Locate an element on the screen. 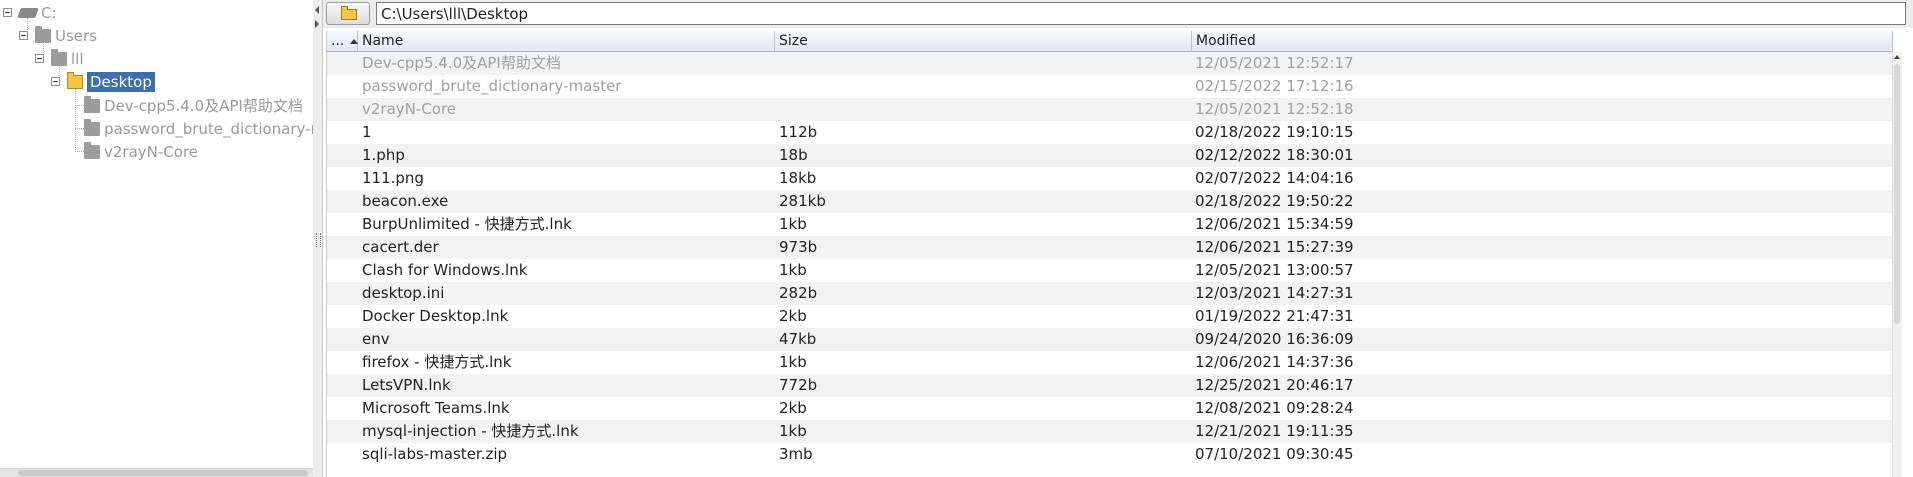 The image size is (1913, 477). table-row-file: env 47kb 09/24/2020 16:36:09 is located at coordinates (1110, 339).